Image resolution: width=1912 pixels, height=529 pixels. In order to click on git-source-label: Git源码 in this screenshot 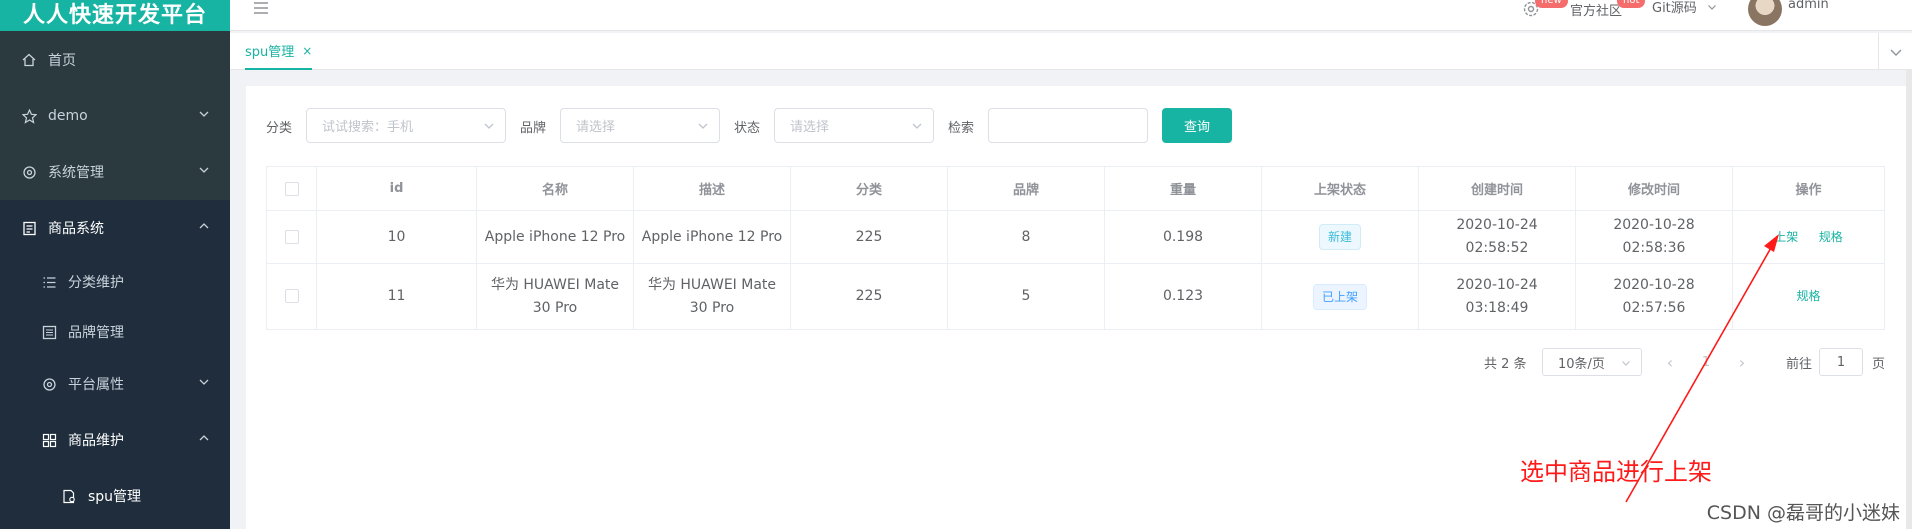, I will do `click(1674, 8)`.